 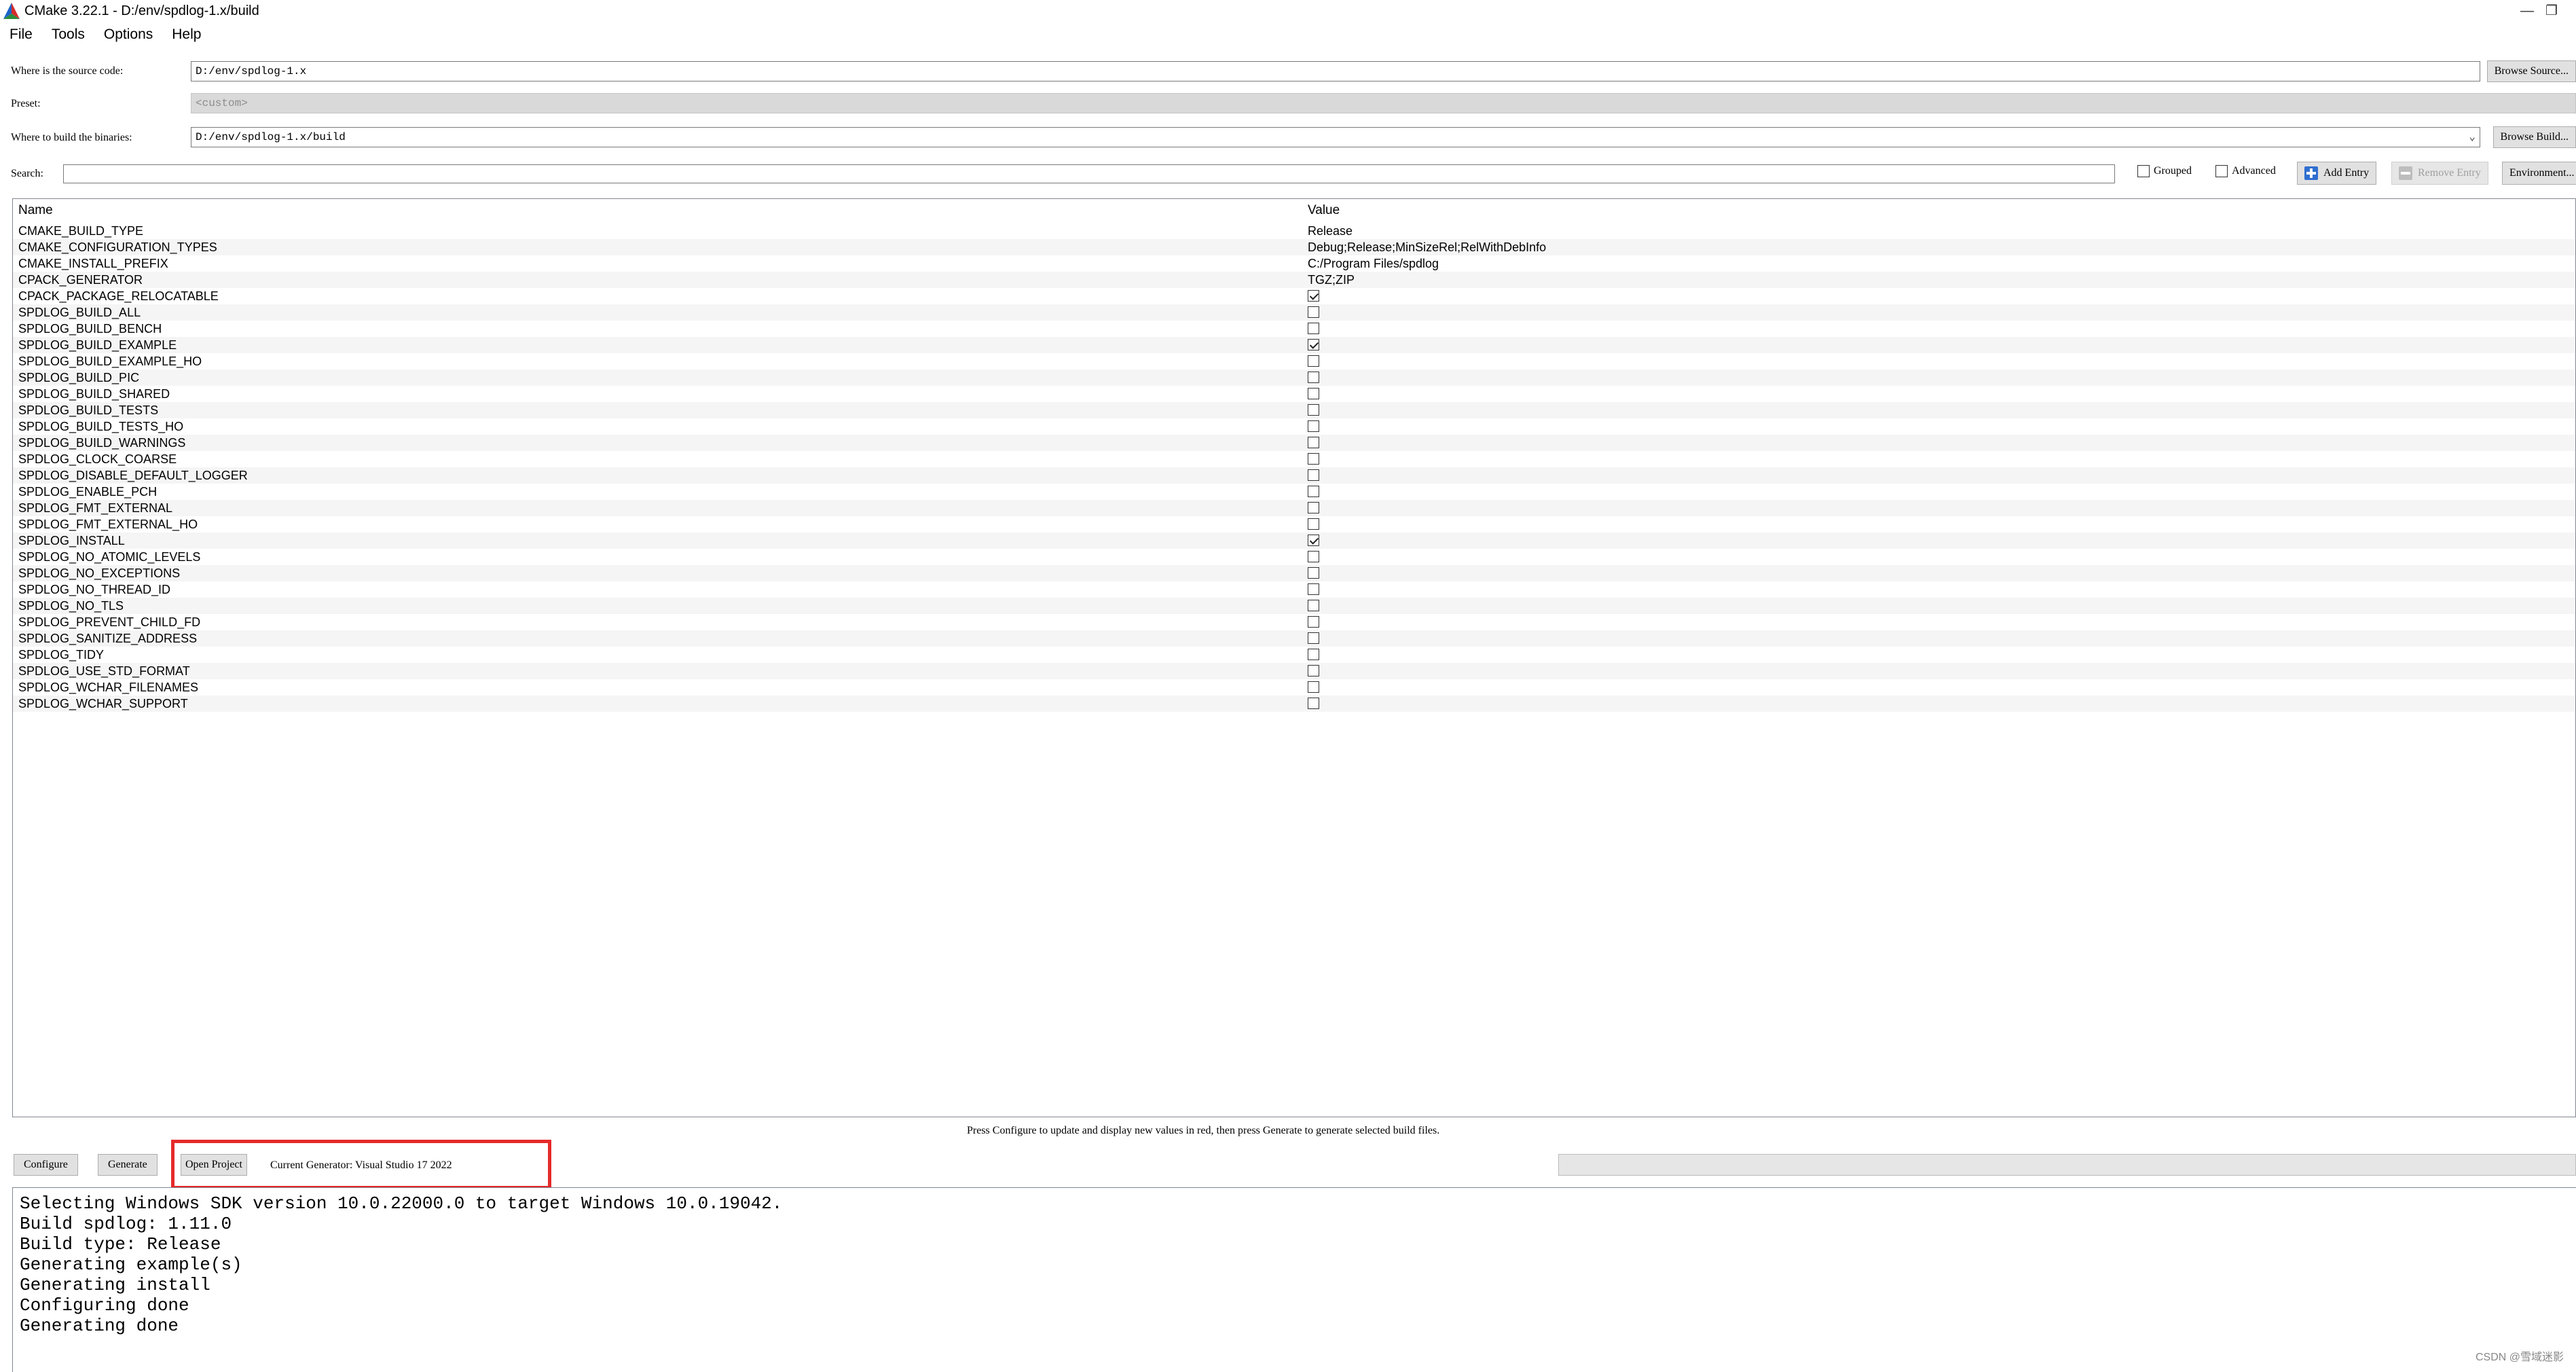 I want to click on build-path-combo: D:/env/spdlog-1.x/build ⌄, so click(x=1335, y=137).